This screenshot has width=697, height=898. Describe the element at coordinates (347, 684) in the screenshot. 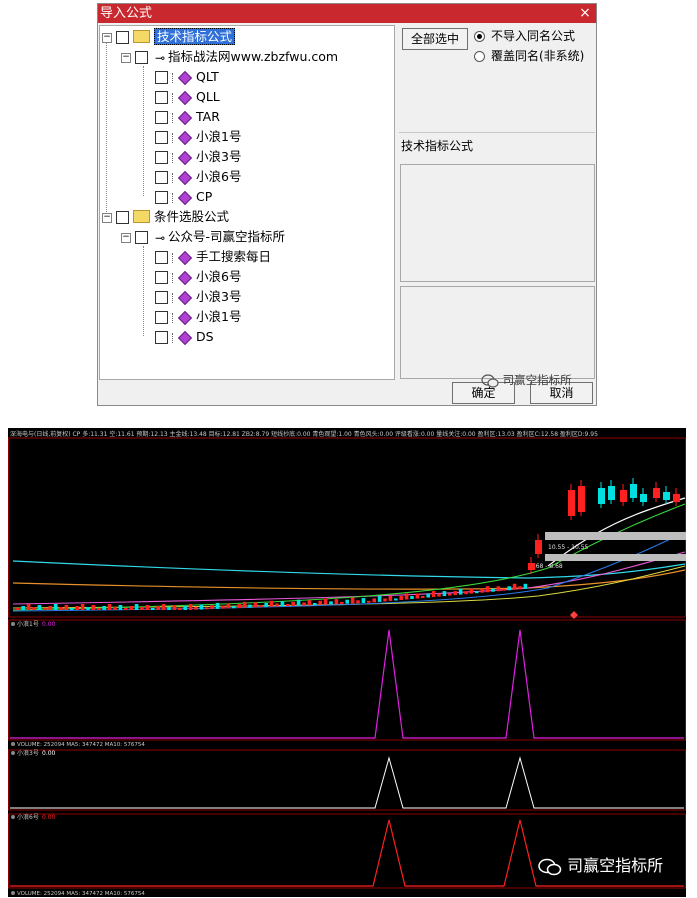

I see `panel1-indicator-line` at that location.